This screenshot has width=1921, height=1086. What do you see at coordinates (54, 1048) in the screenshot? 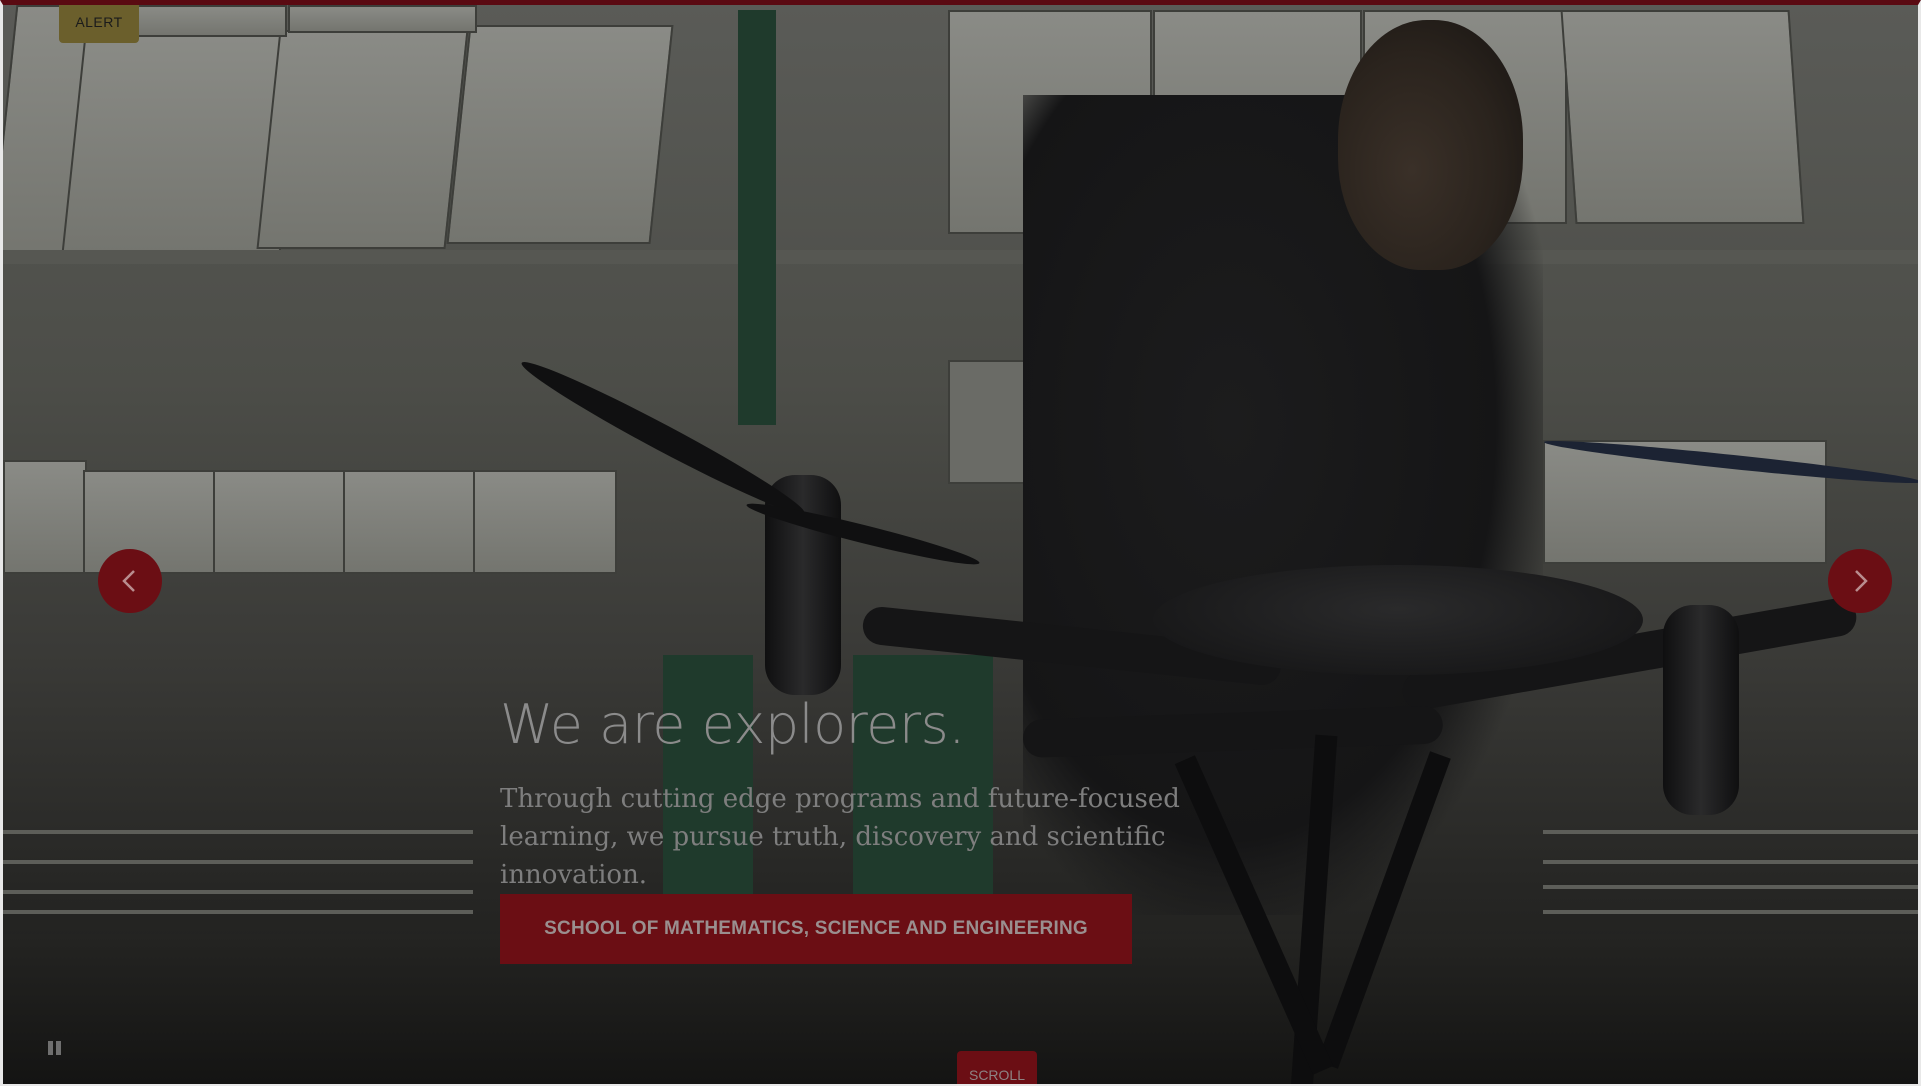
I see `carousel-pause-button` at bounding box center [54, 1048].